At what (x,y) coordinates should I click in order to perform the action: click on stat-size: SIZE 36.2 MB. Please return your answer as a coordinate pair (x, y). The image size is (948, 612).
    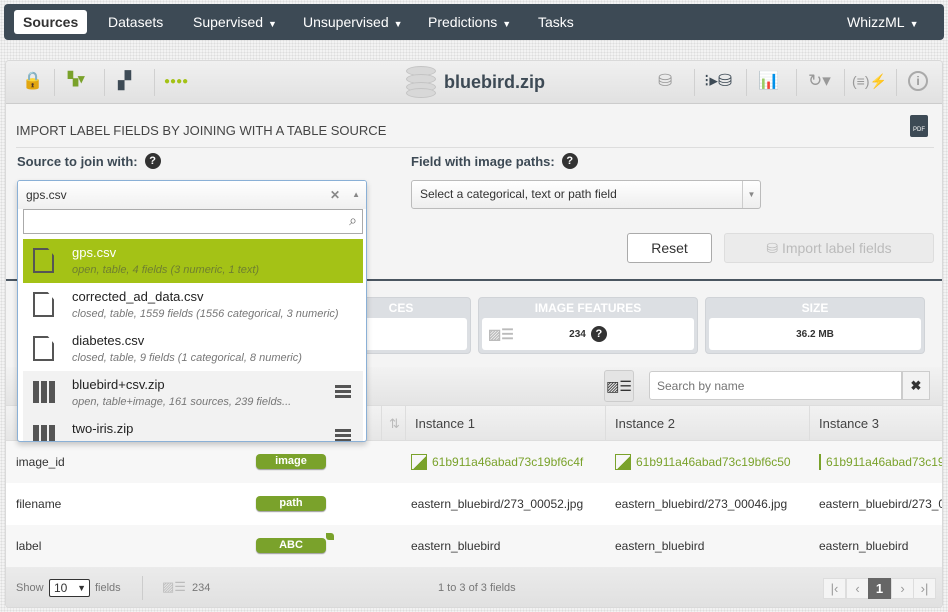
    Looking at the image, I should click on (815, 325).